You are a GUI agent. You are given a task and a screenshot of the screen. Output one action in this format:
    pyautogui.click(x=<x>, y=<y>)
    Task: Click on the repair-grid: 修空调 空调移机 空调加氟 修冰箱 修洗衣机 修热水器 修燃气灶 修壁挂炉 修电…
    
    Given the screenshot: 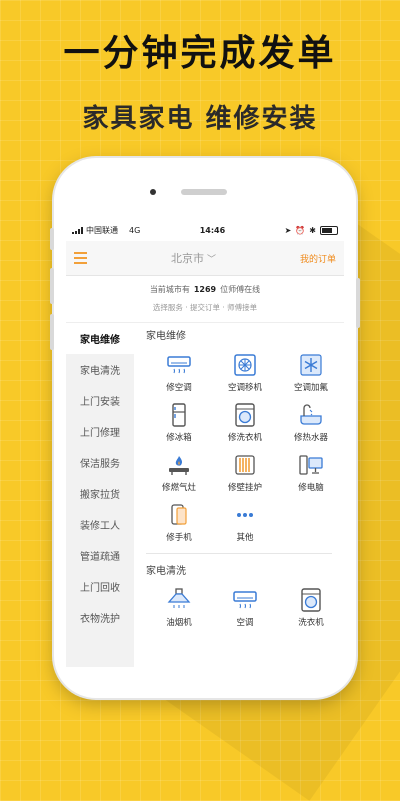 What is the action you would take?
    pyautogui.click(x=245, y=449)
    